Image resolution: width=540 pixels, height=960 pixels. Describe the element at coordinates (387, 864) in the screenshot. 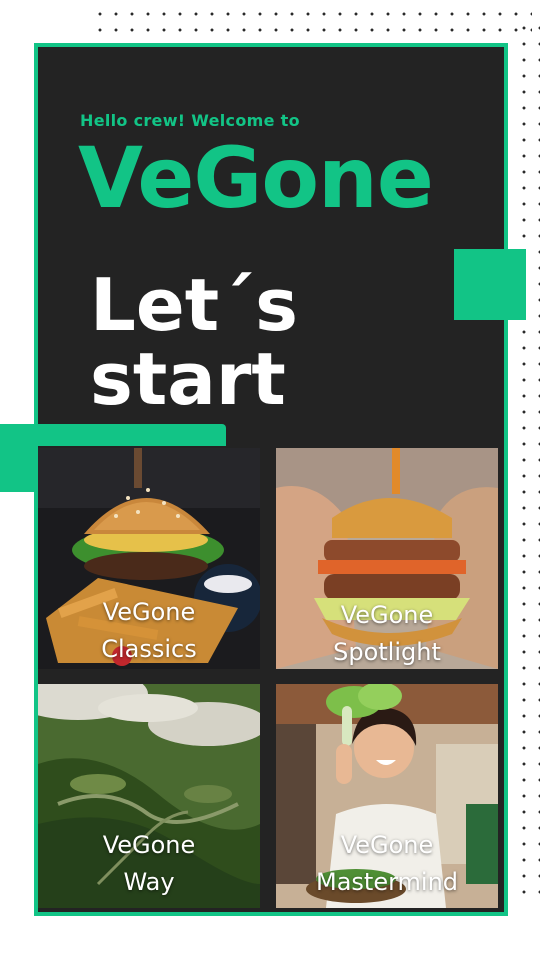

I see `tile-label: VeGone Mastermind` at that location.